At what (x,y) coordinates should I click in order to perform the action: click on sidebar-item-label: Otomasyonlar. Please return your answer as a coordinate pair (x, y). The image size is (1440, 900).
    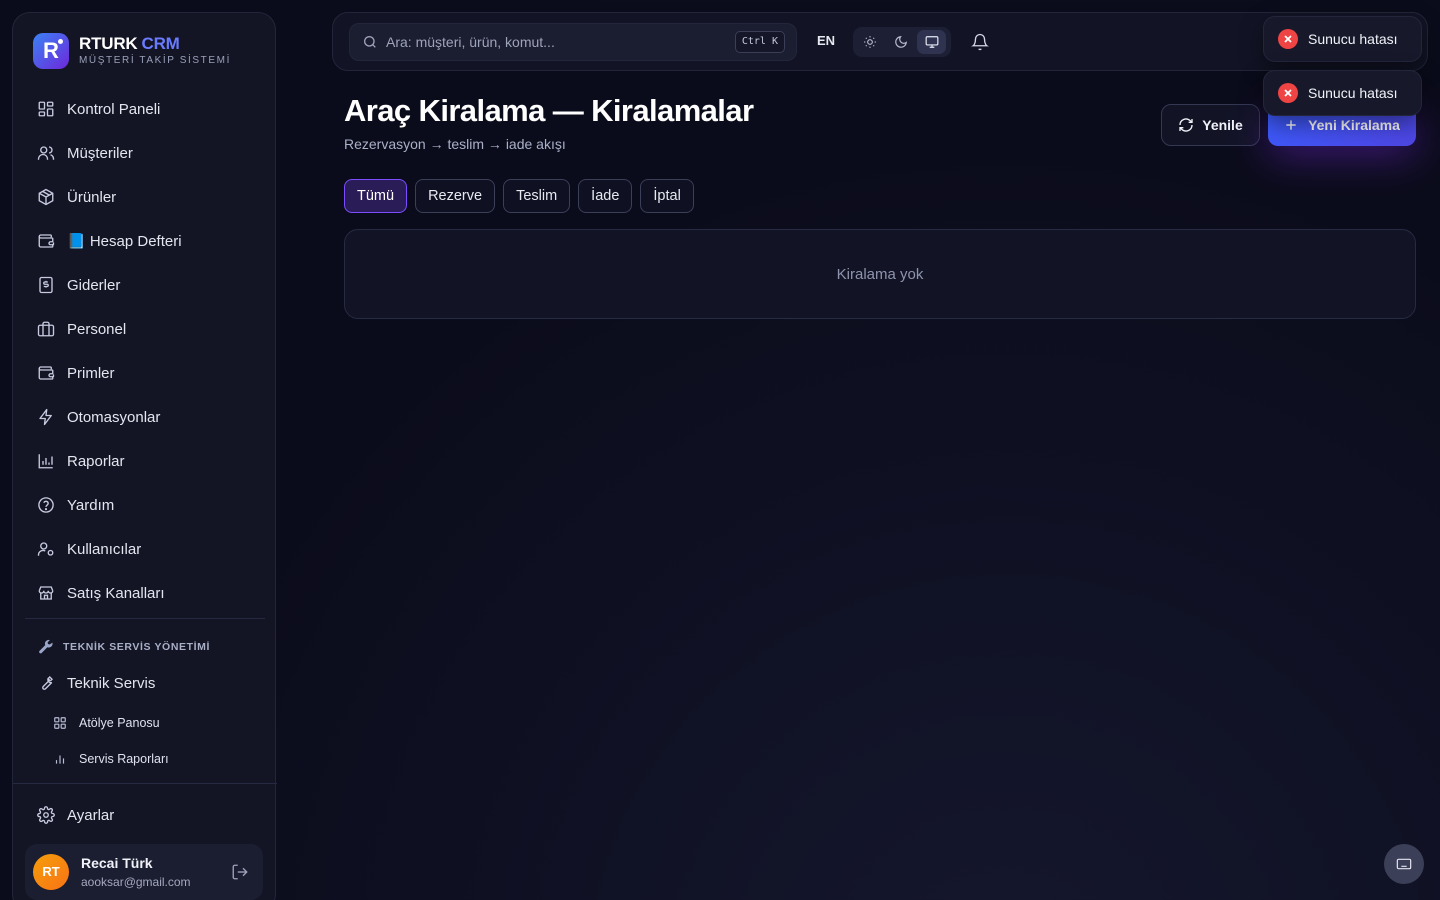
    Looking at the image, I should click on (114, 417).